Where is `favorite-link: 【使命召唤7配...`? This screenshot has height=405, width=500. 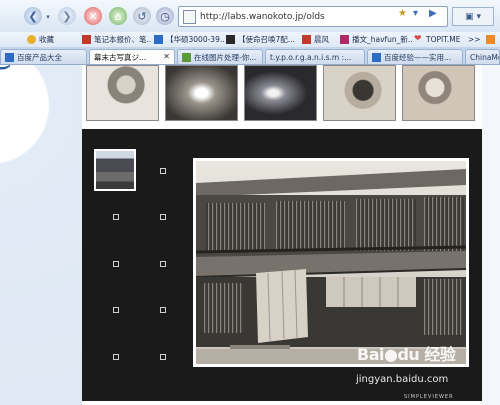
favorite-link: 【使命召唤7配... is located at coordinates (263, 39).